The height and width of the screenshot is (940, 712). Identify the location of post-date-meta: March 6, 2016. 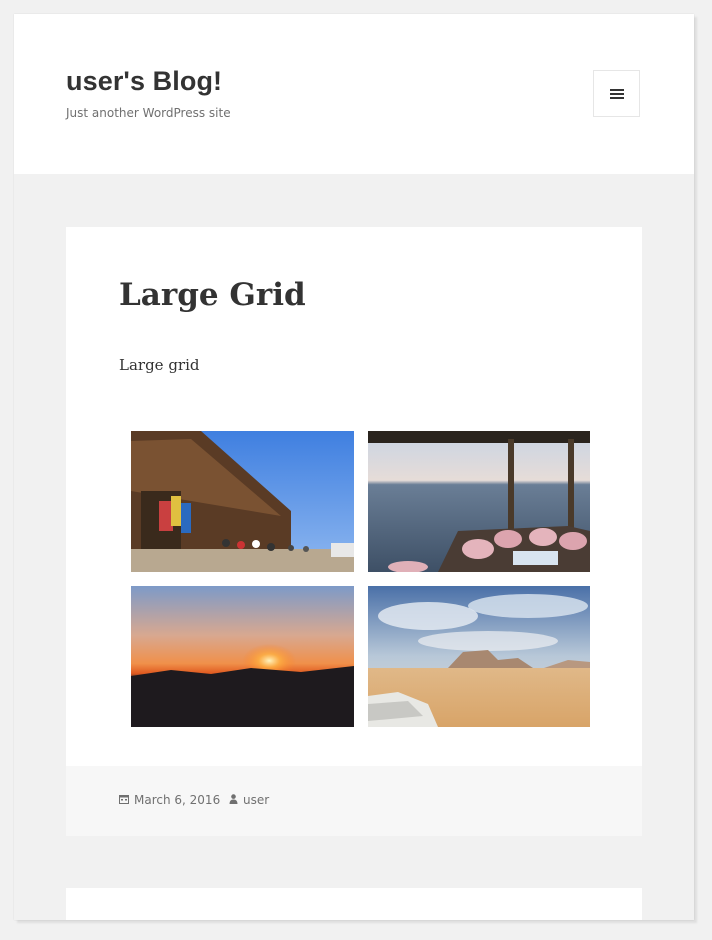
(169, 800).